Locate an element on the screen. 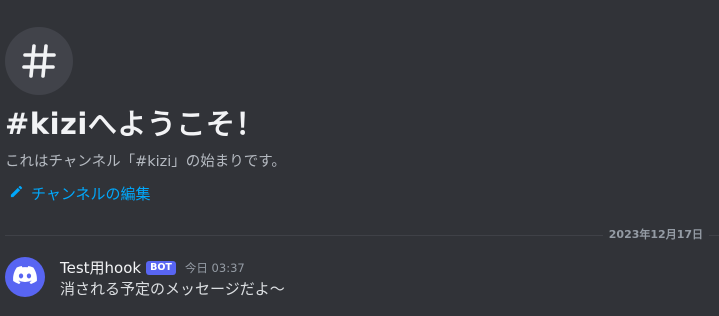  edit-channel-link: チャンネルの編集 is located at coordinates (80, 193).